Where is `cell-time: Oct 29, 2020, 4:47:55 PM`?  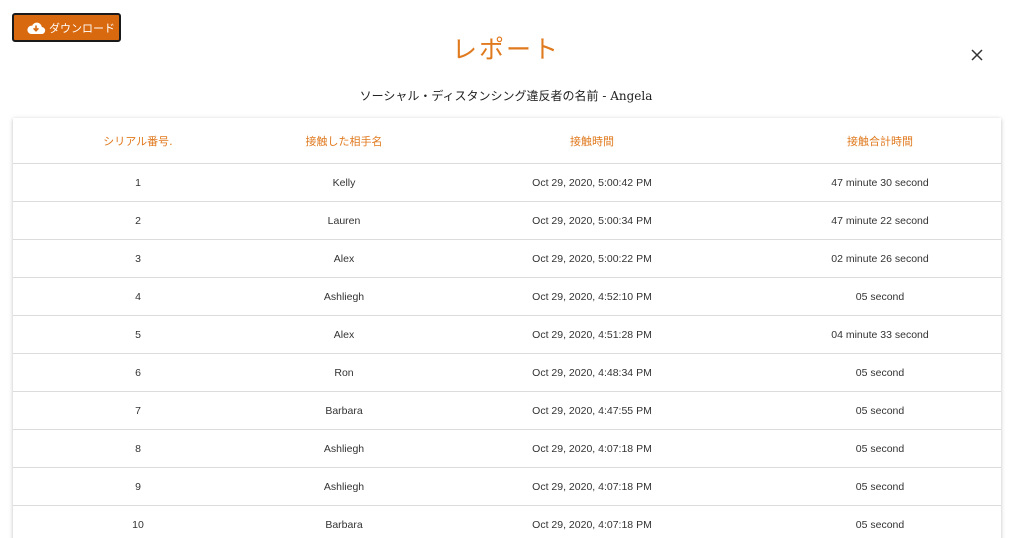 cell-time: Oct 29, 2020, 4:47:55 PM is located at coordinates (592, 410).